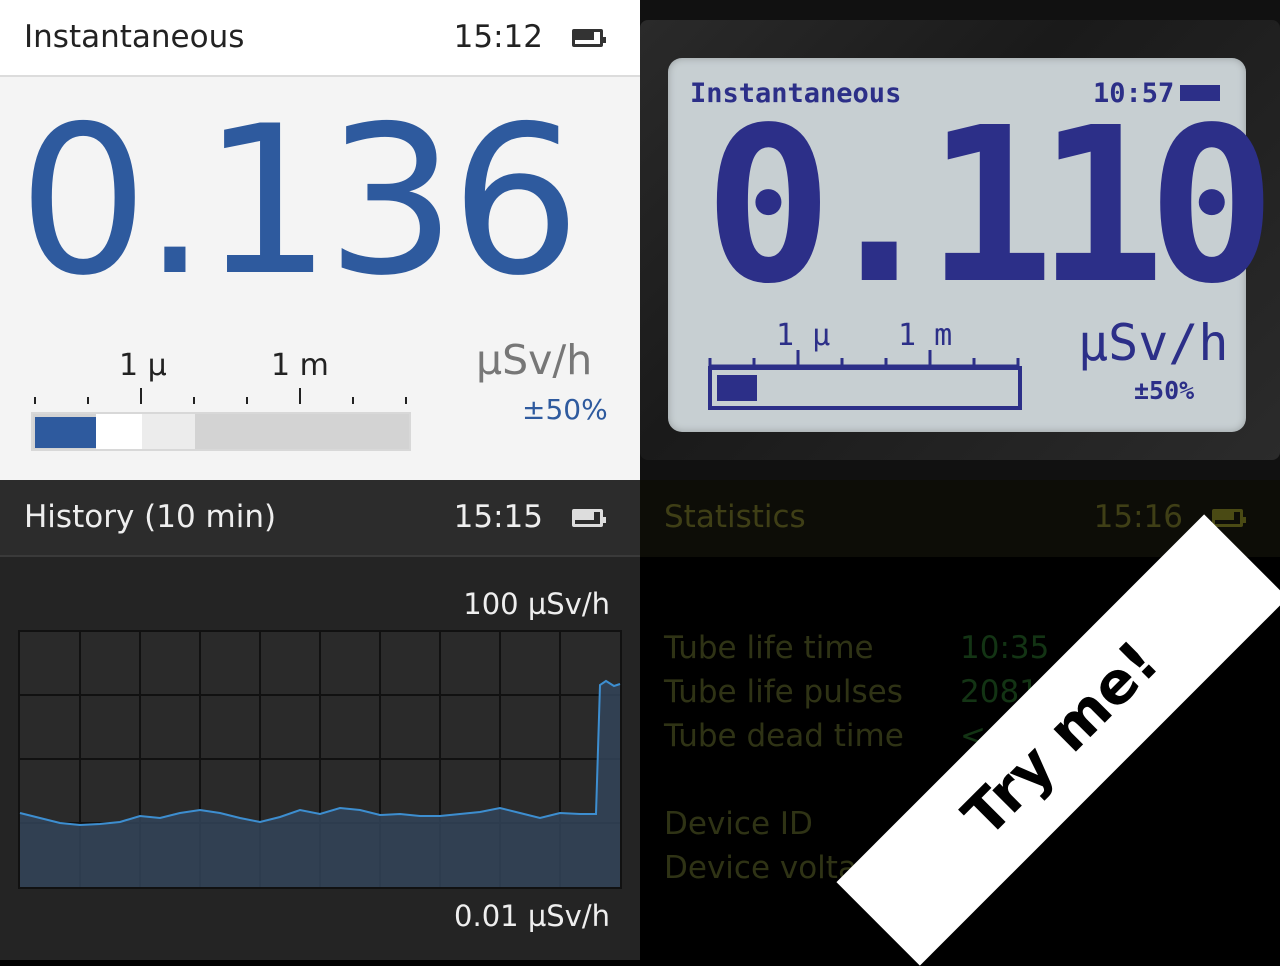 This screenshot has width=1280, height=966. I want to click on stat-row: Tube life time 10:35, so click(856, 648).